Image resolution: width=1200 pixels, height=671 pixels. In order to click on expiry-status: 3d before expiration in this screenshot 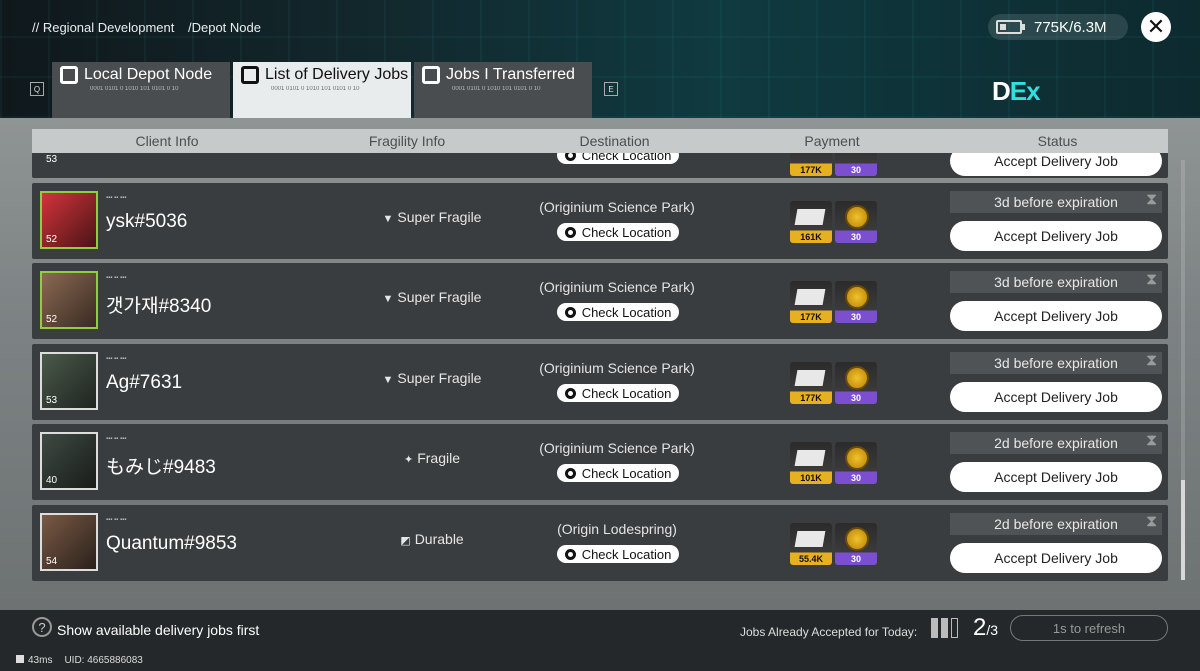, I will do `click(1056, 363)`.